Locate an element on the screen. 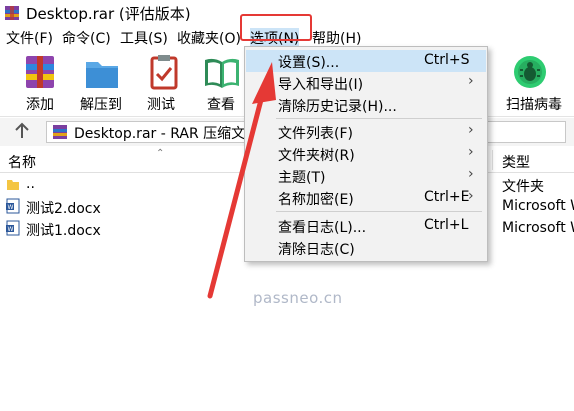  scan-virus-icon is located at coordinates (530, 72).